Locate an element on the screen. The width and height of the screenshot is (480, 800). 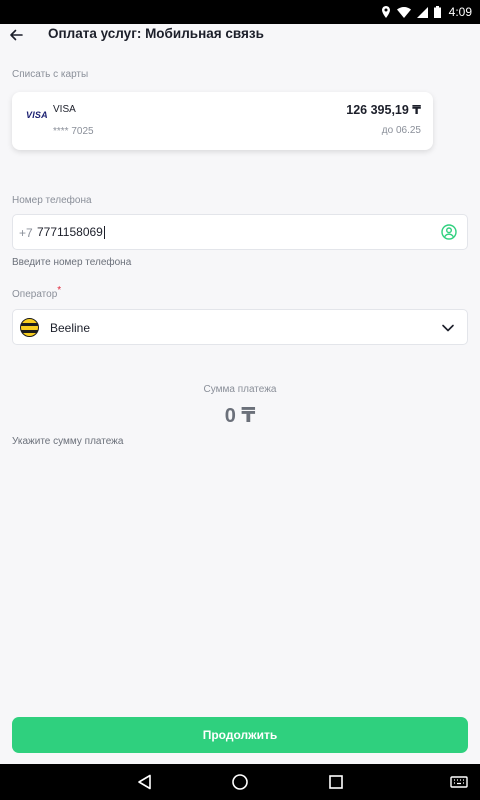
contact-icon is located at coordinates (449, 232).